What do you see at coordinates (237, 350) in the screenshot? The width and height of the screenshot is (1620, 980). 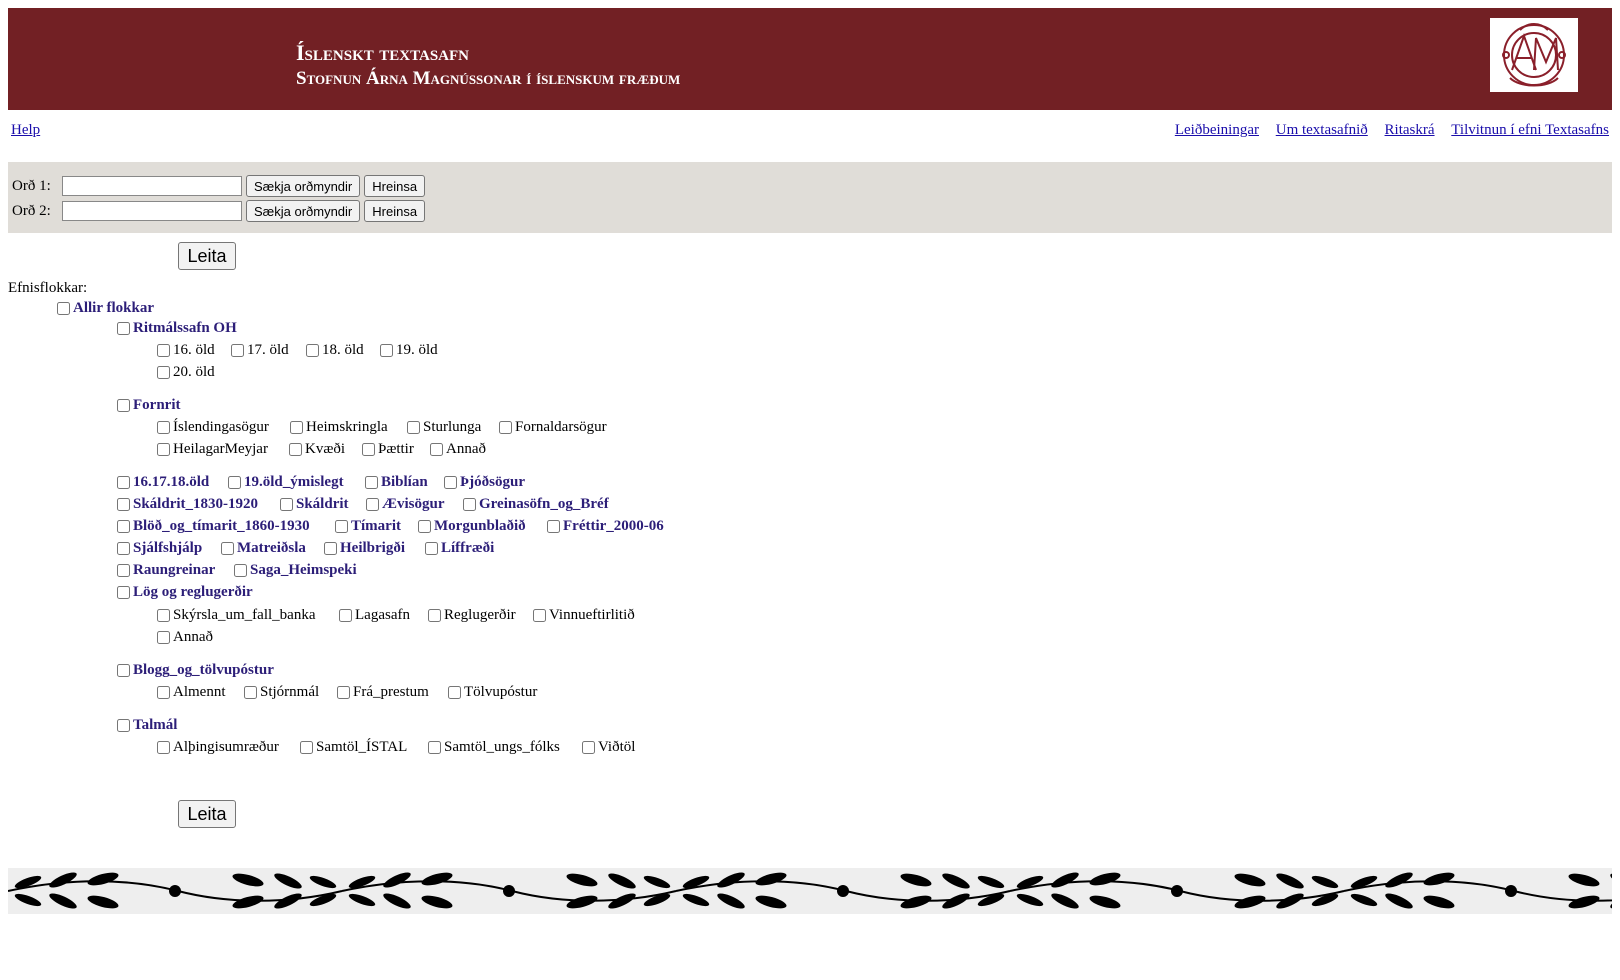 I see `sub-17-old-checkbox` at bounding box center [237, 350].